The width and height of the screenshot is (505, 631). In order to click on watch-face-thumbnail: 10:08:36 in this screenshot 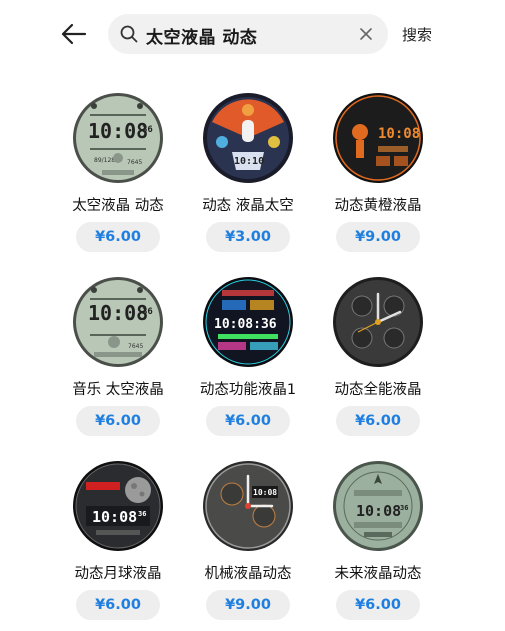, I will do `click(248, 322)`.